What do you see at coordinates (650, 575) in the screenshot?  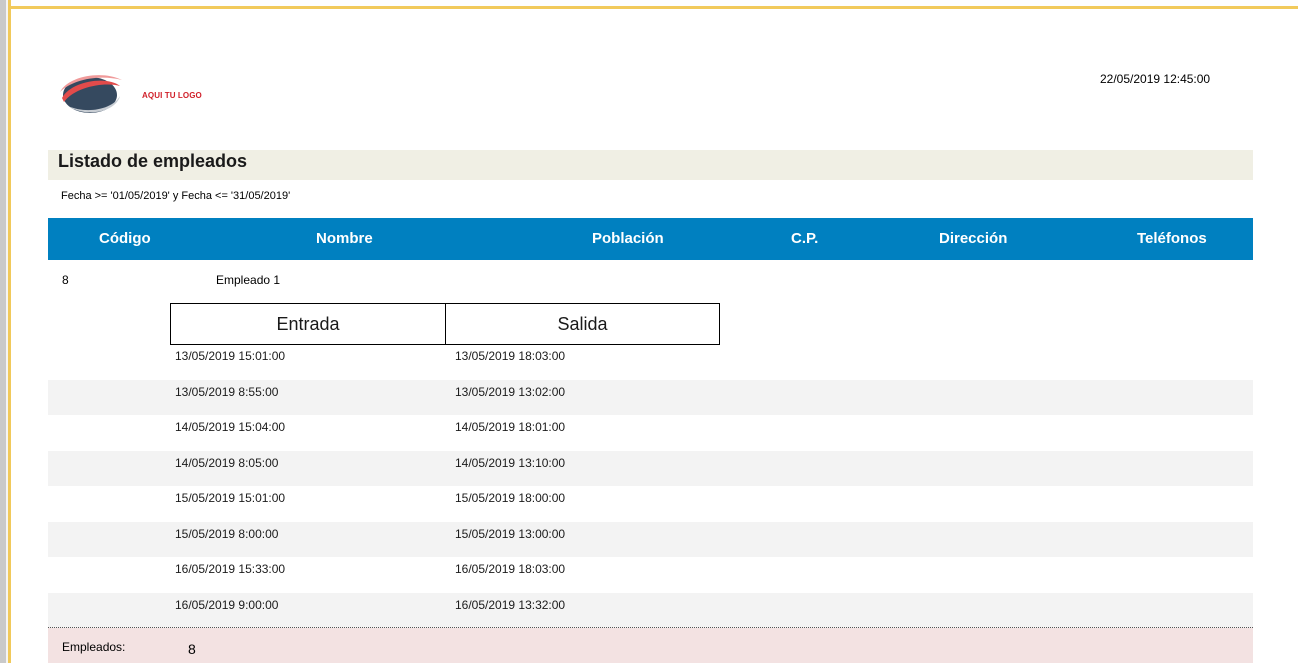 I see `table-row: 16/05/2019 15:33:00 16/05/2019 18:03:00` at bounding box center [650, 575].